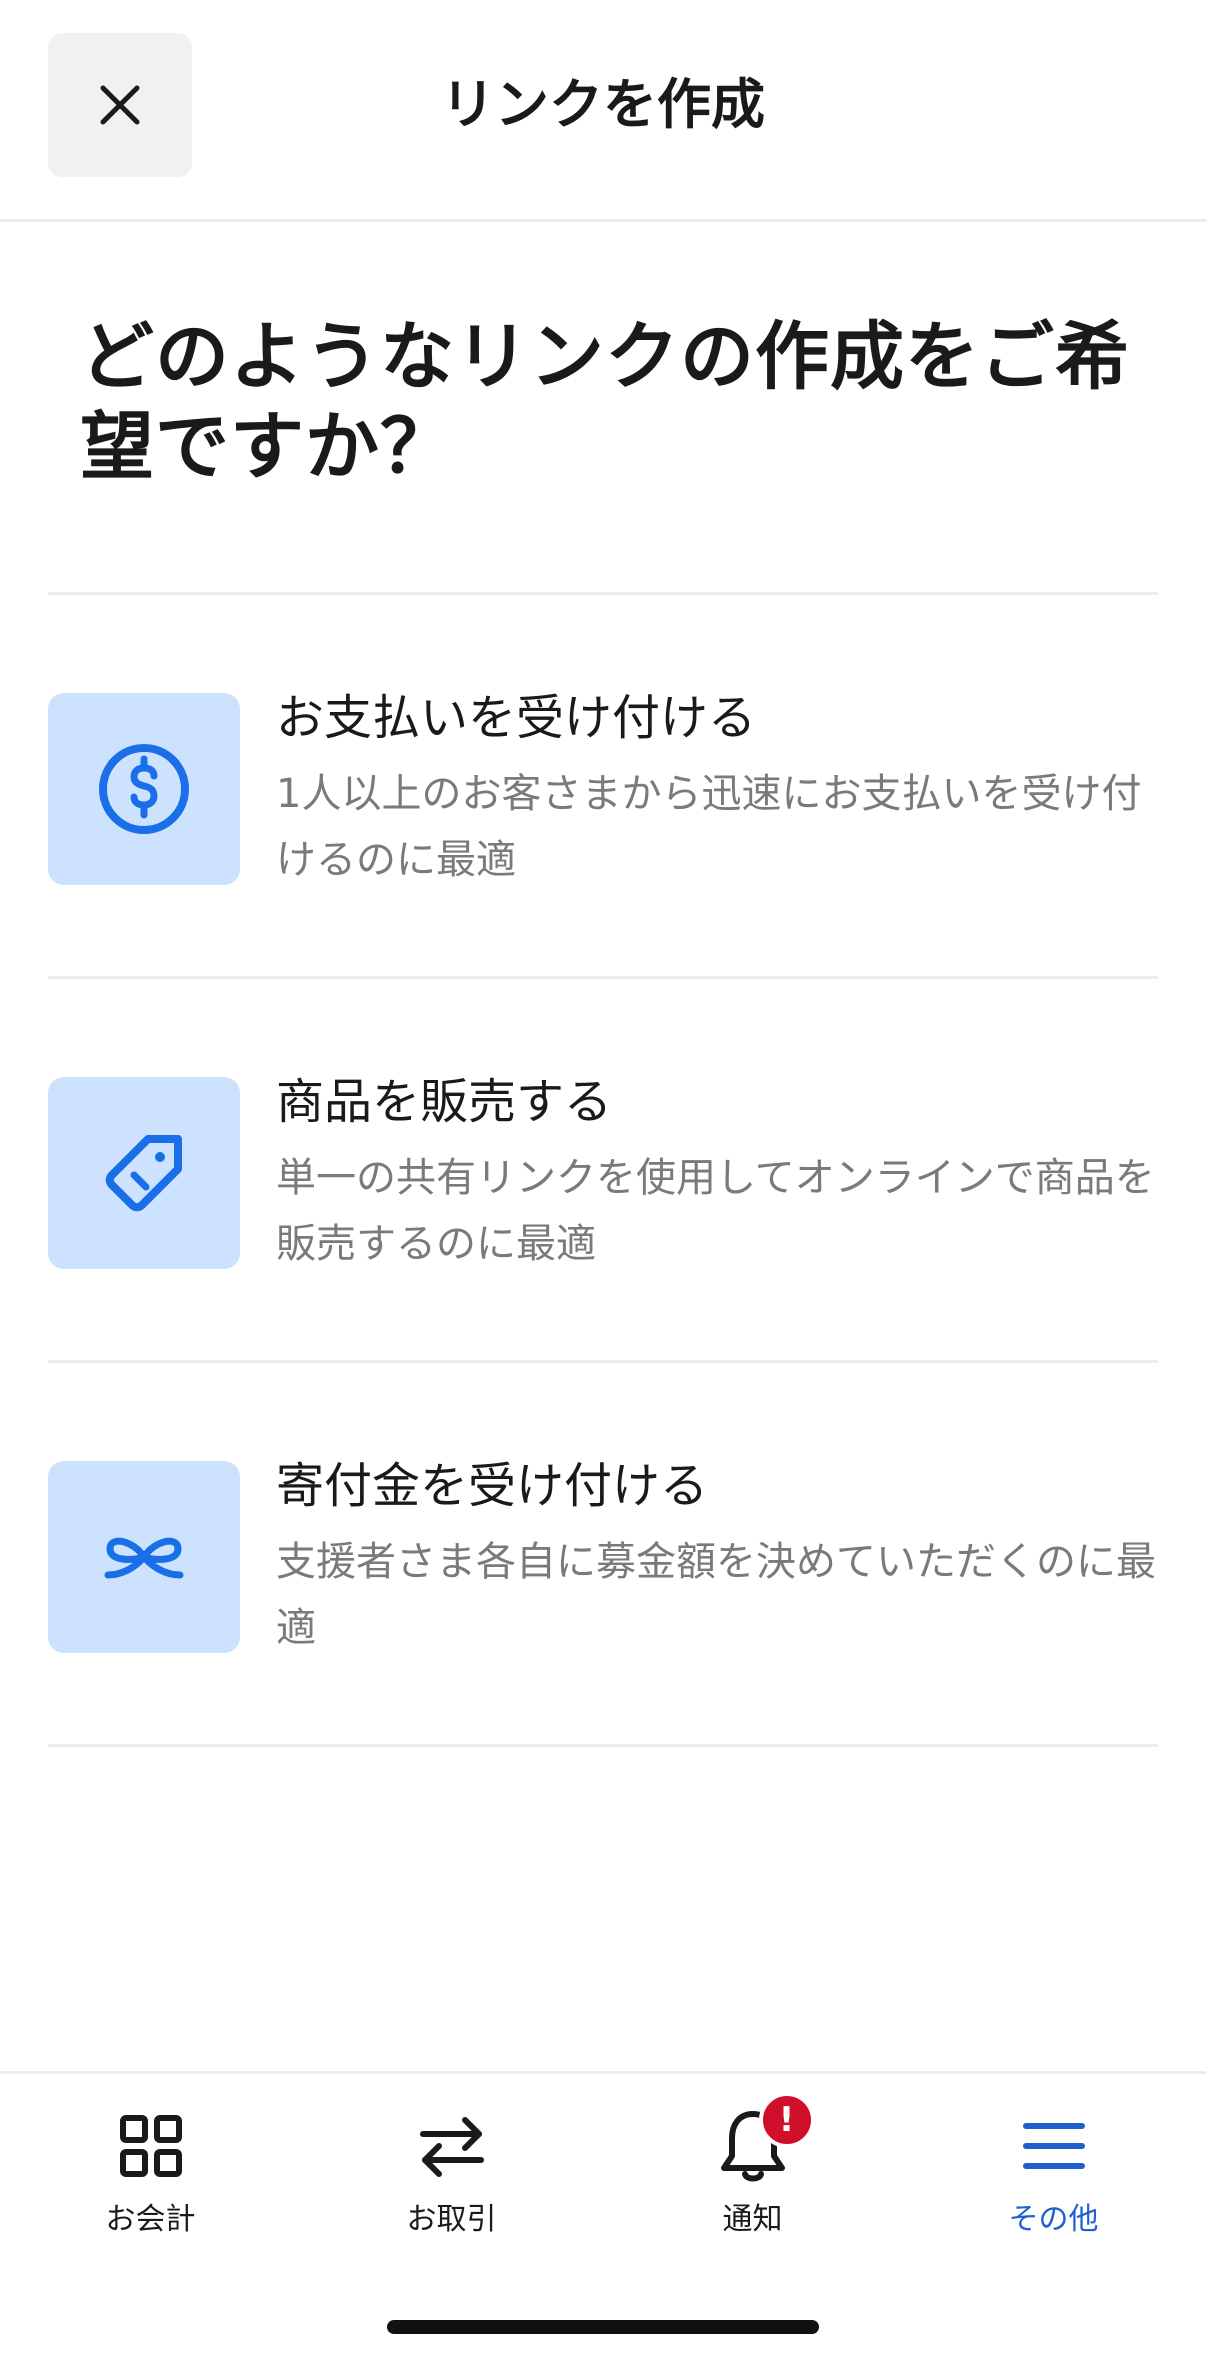  I want to click on nav-label: お取引, so click(451, 2219).